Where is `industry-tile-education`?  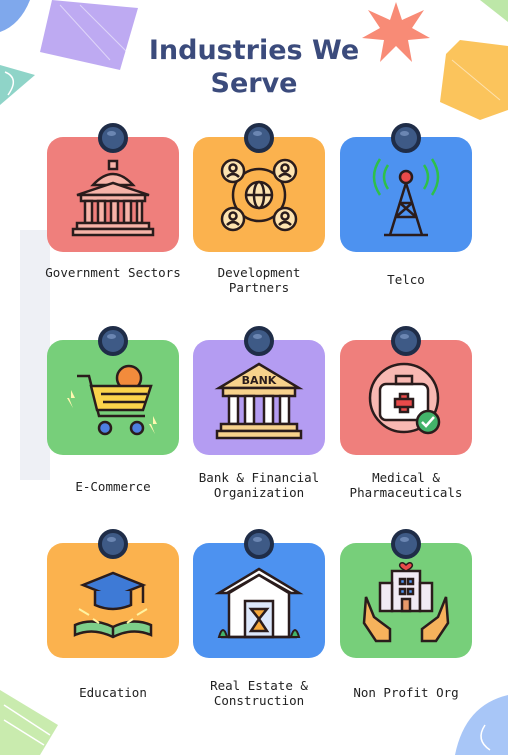
industry-tile-education is located at coordinates (113, 593).